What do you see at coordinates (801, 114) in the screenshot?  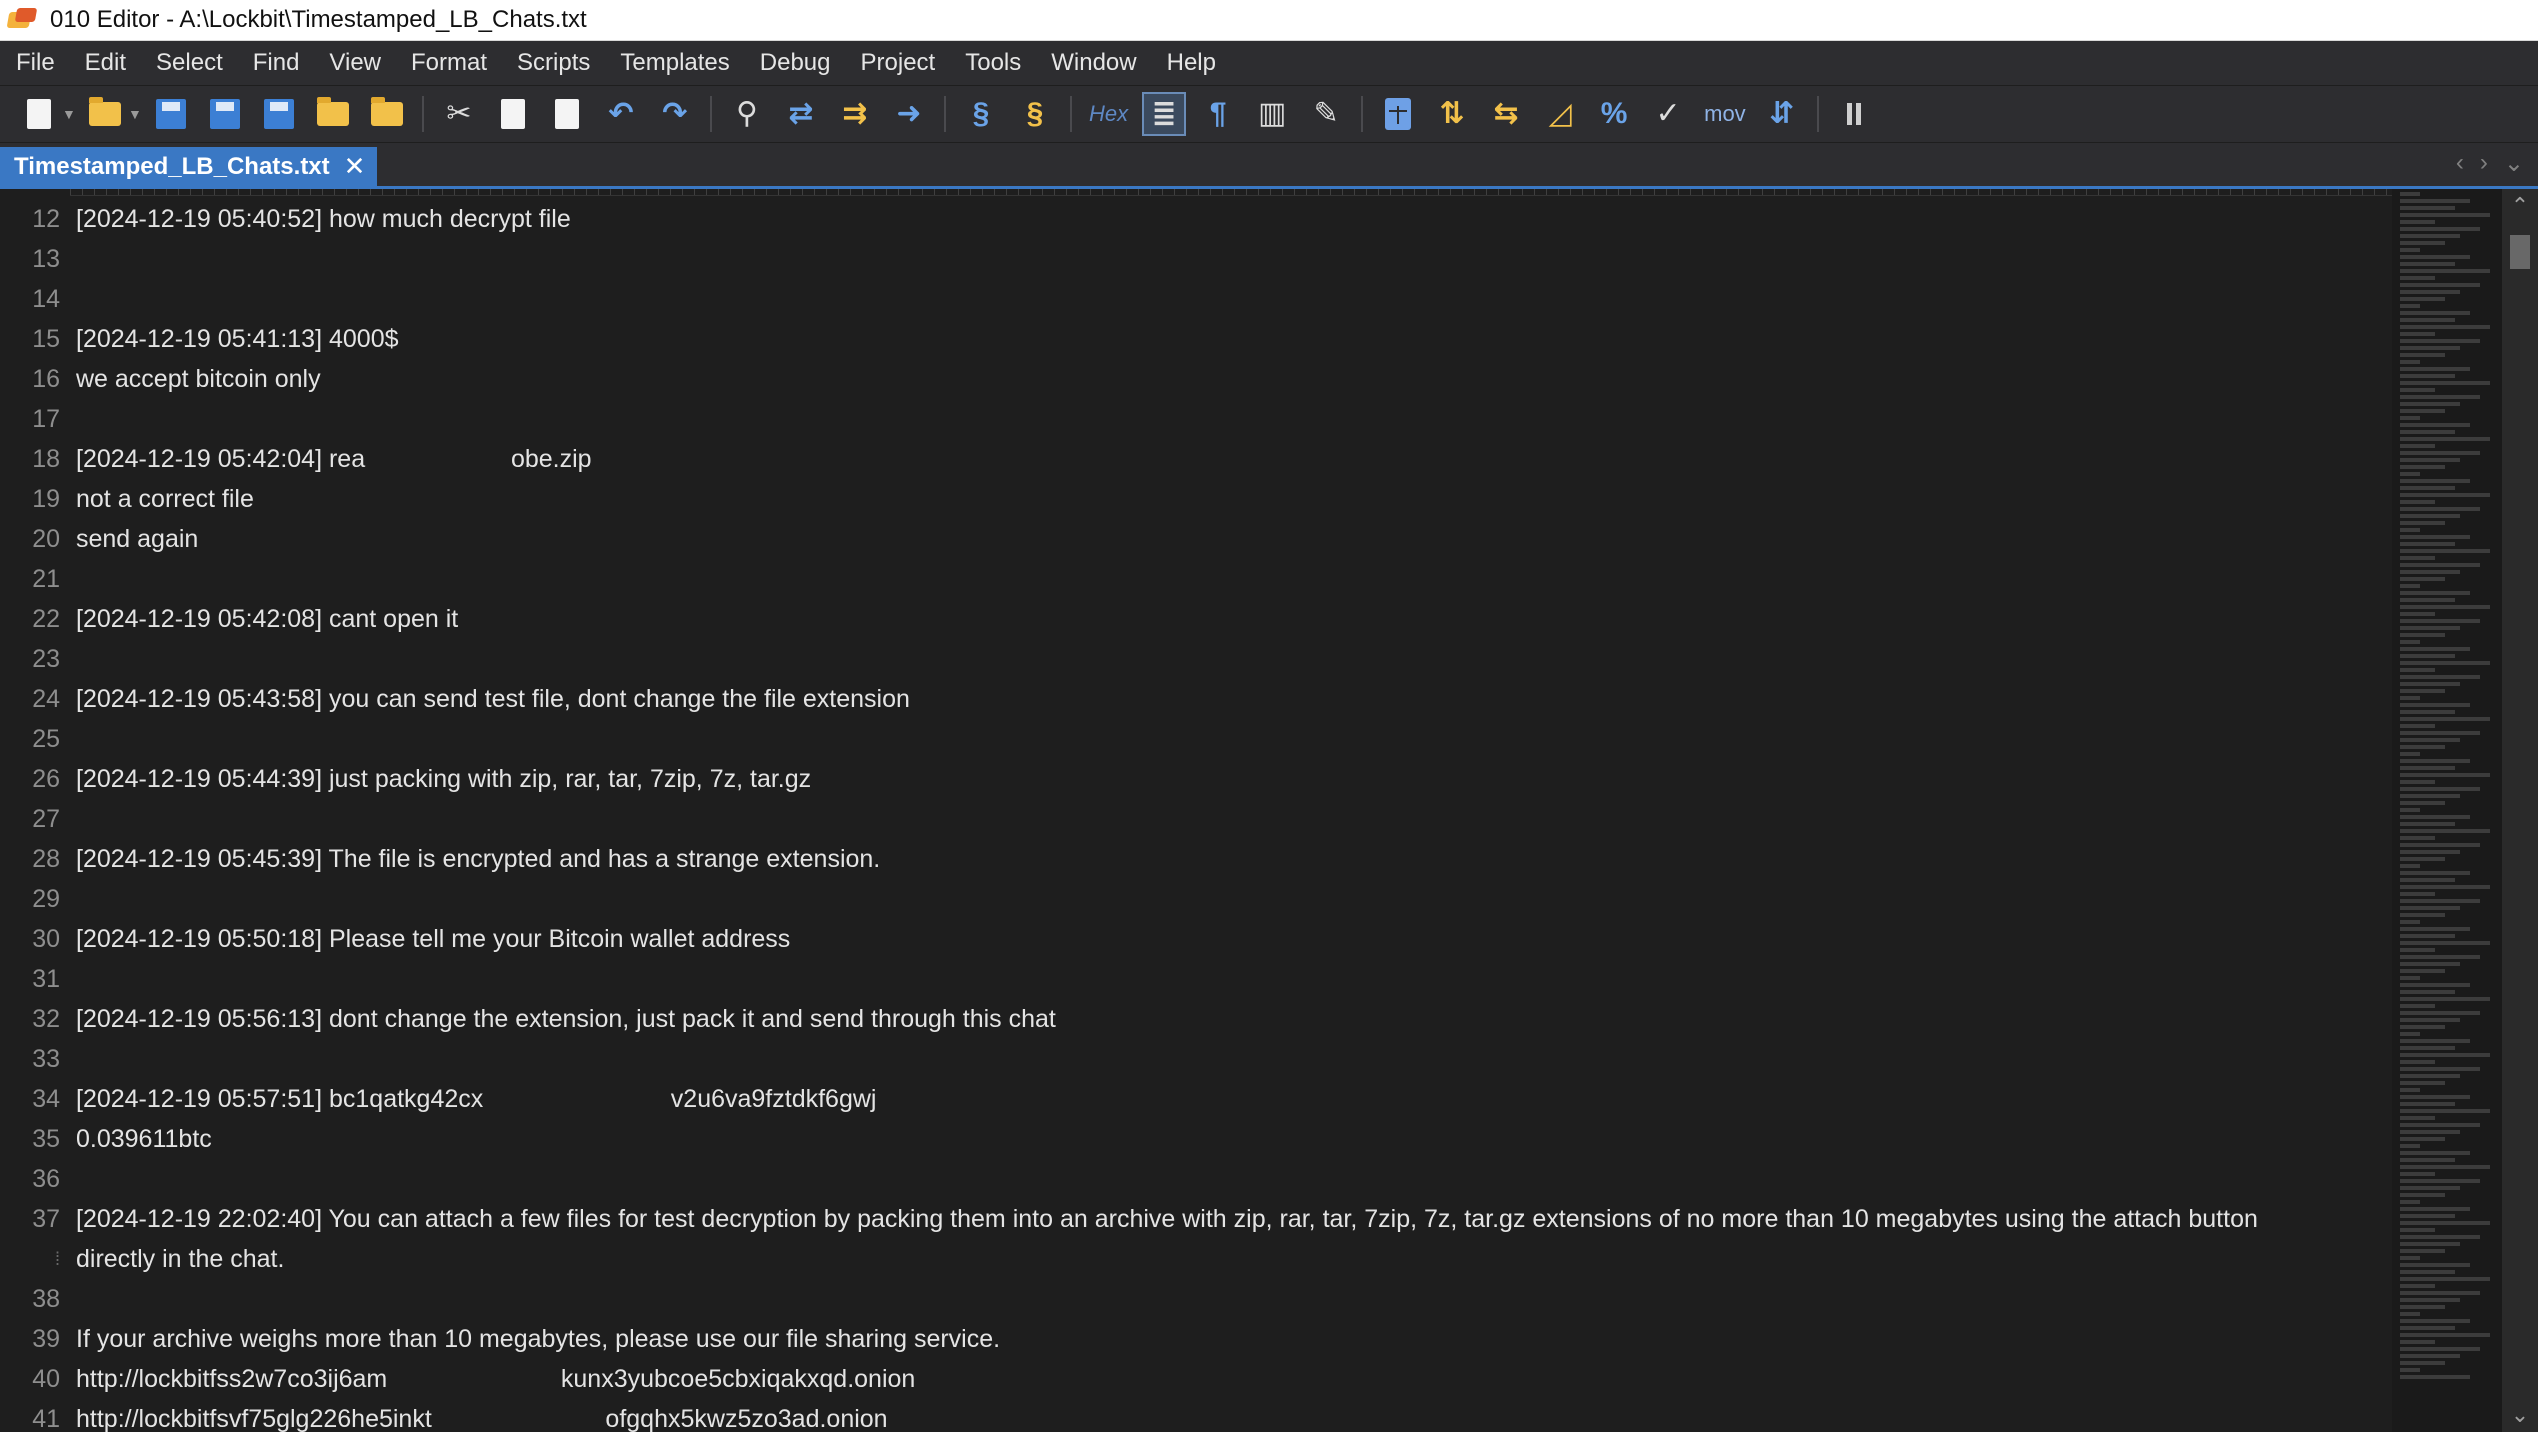 I see `replace-button: ⇄` at bounding box center [801, 114].